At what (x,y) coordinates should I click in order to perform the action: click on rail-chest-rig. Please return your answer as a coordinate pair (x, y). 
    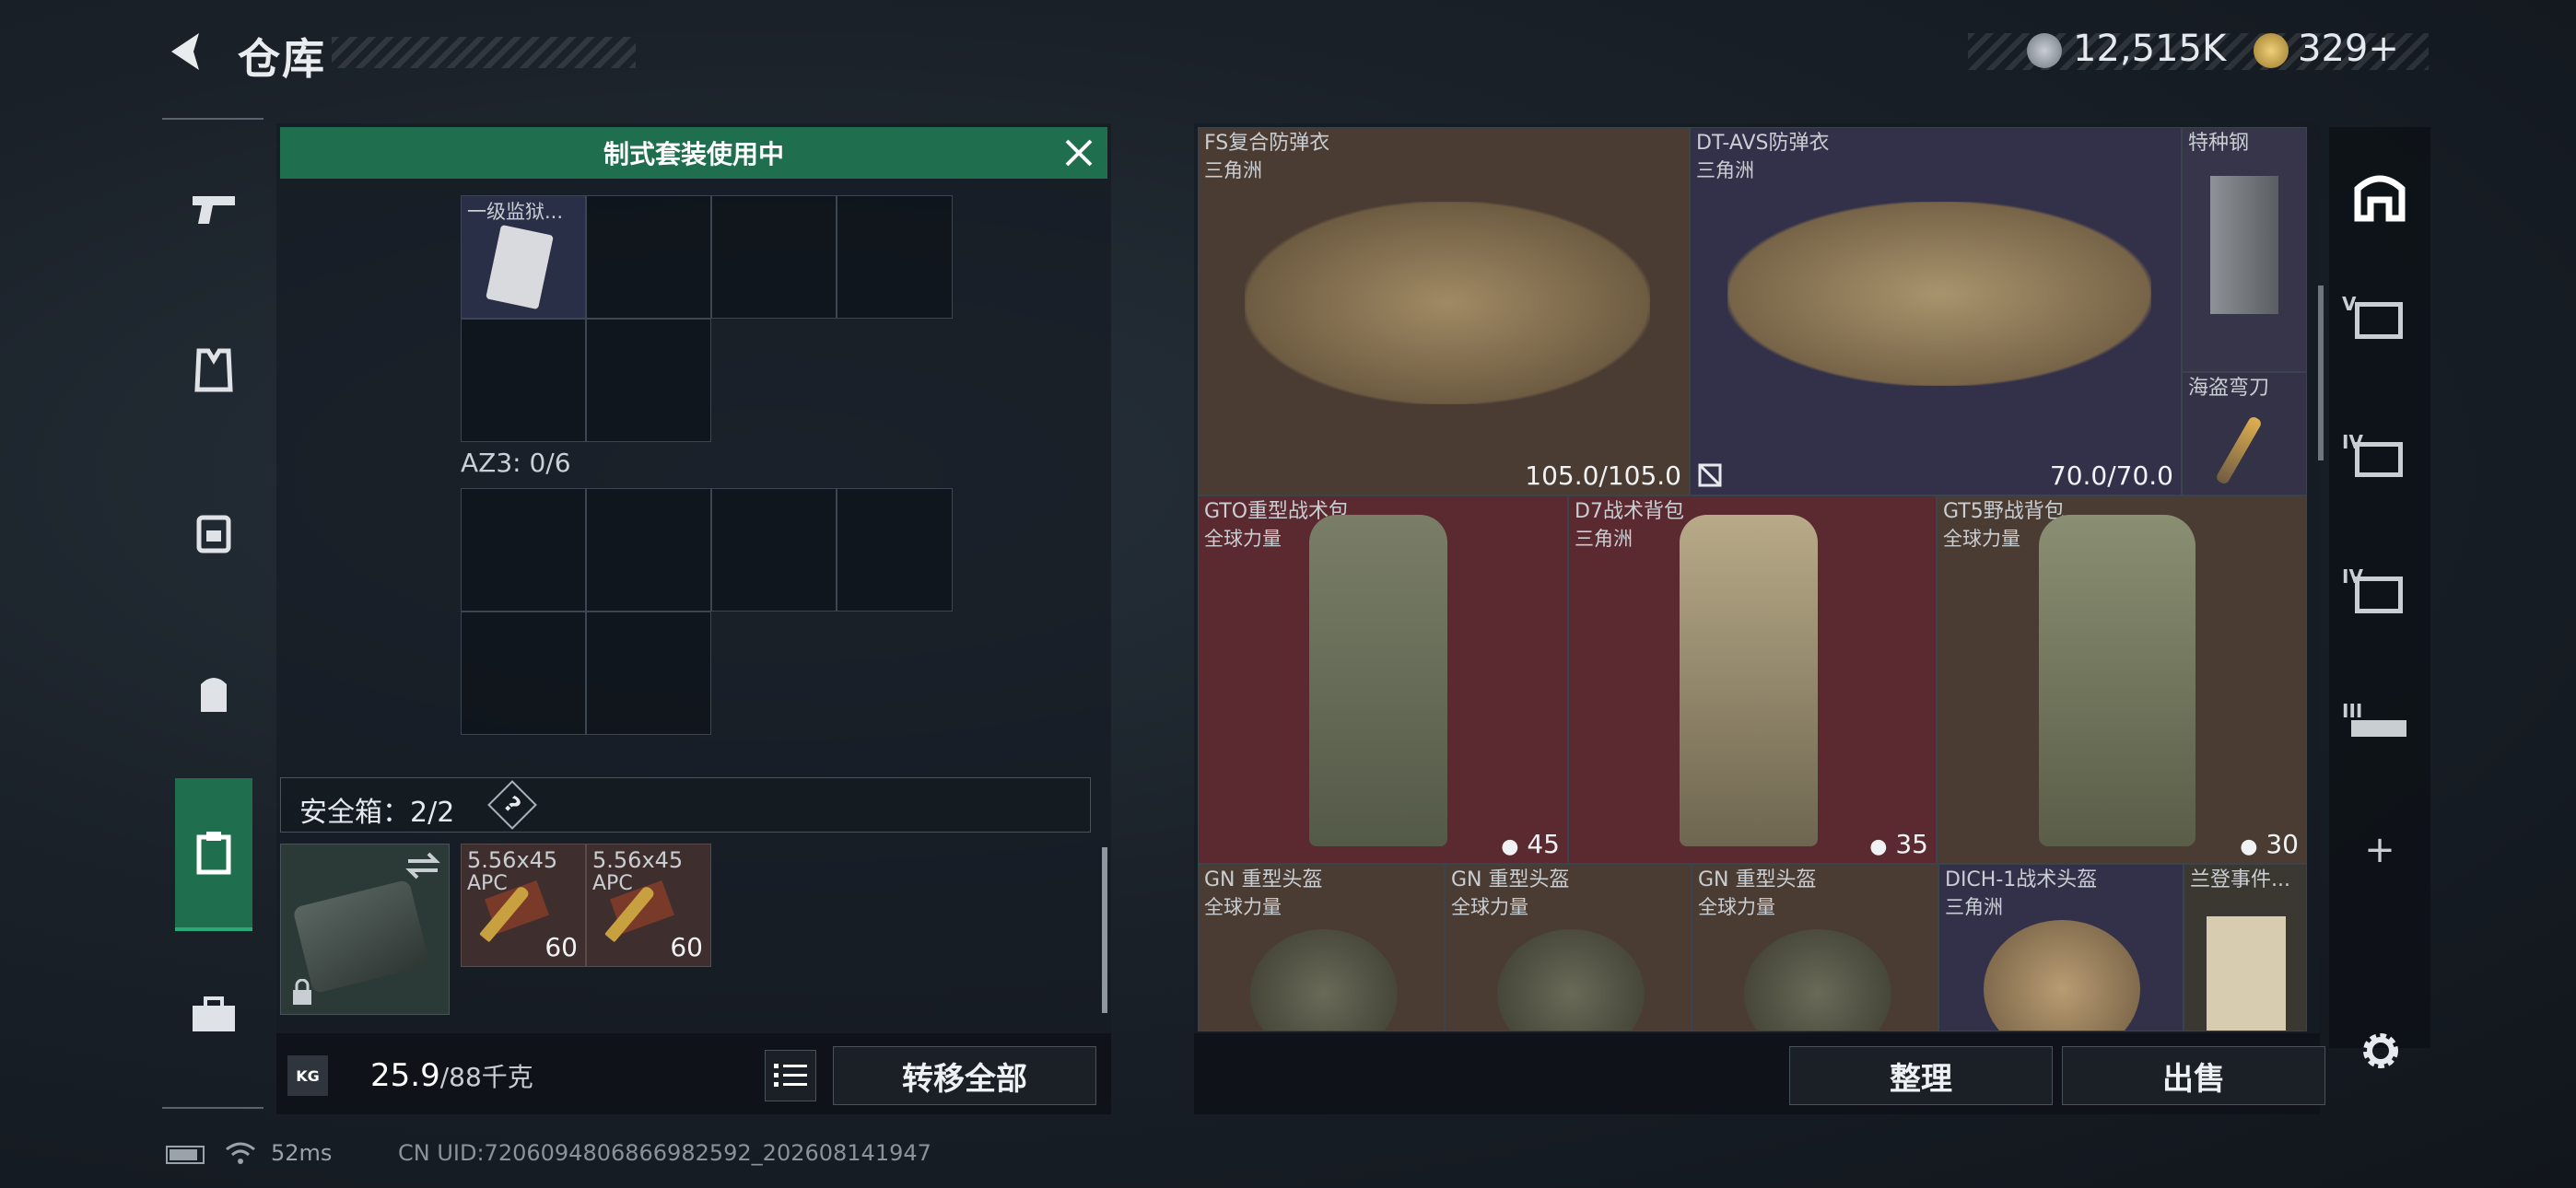
    Looking at the image, I should click on (213, 531).